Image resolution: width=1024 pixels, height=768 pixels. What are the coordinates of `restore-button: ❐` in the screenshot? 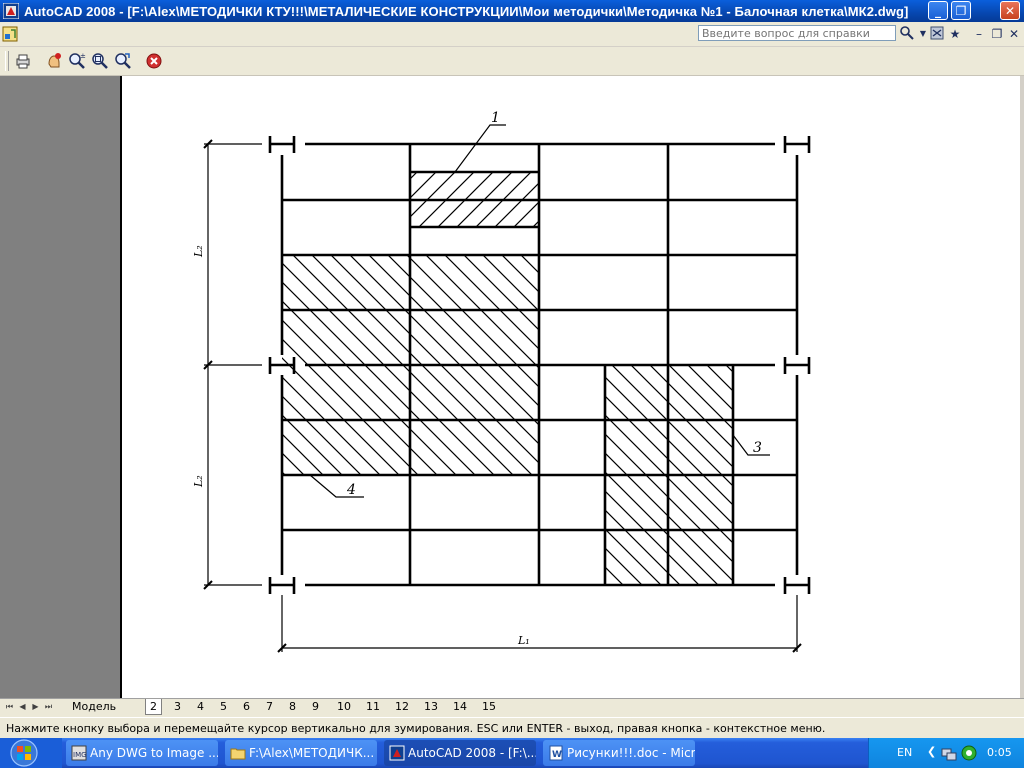 It's located at (961, 10).